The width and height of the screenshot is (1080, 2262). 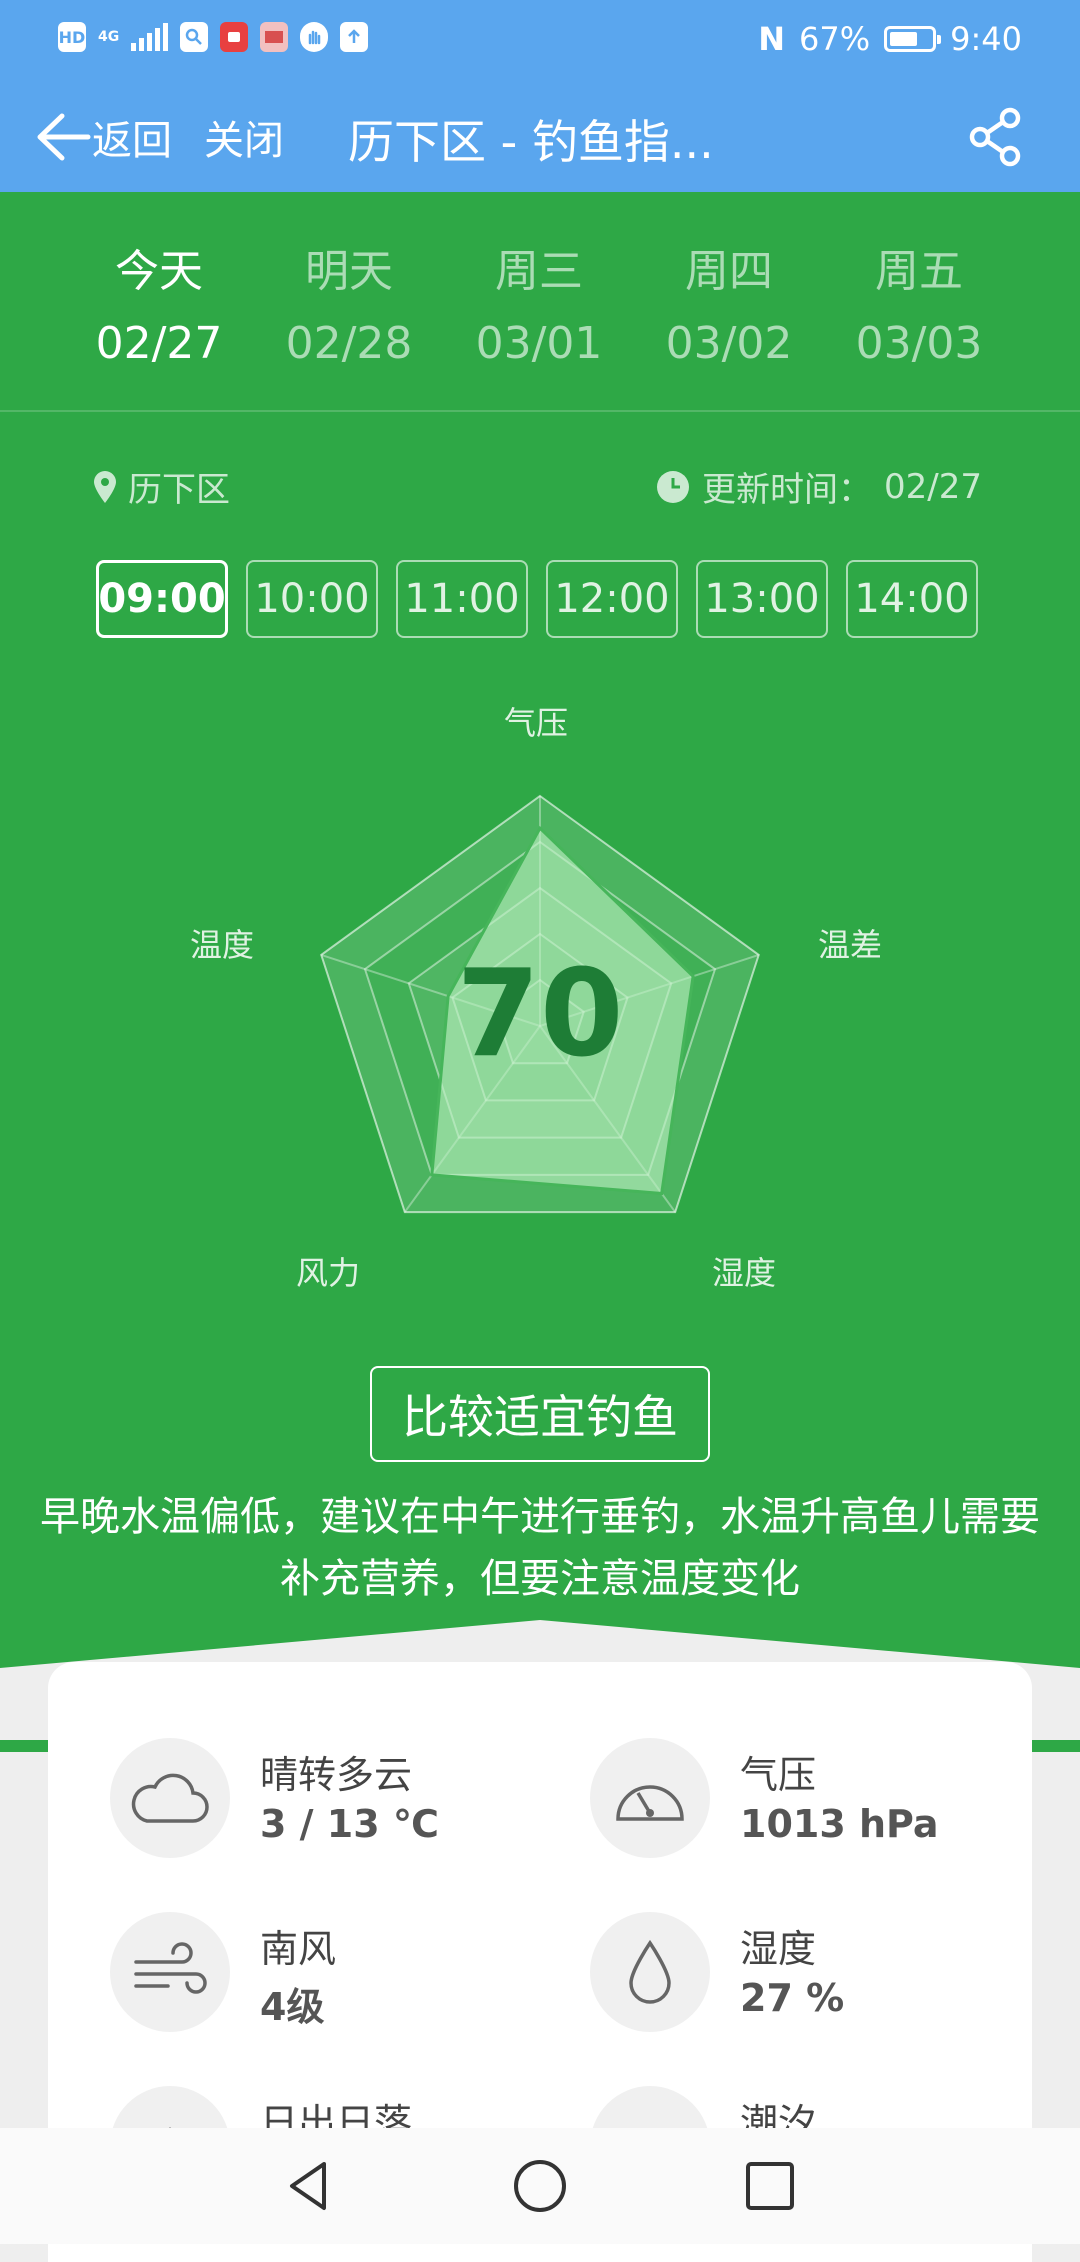 What do you see at coordinates (933, 486) in the screenshot?
I see `update-value: 02/27` at bounding box center [933, 486].